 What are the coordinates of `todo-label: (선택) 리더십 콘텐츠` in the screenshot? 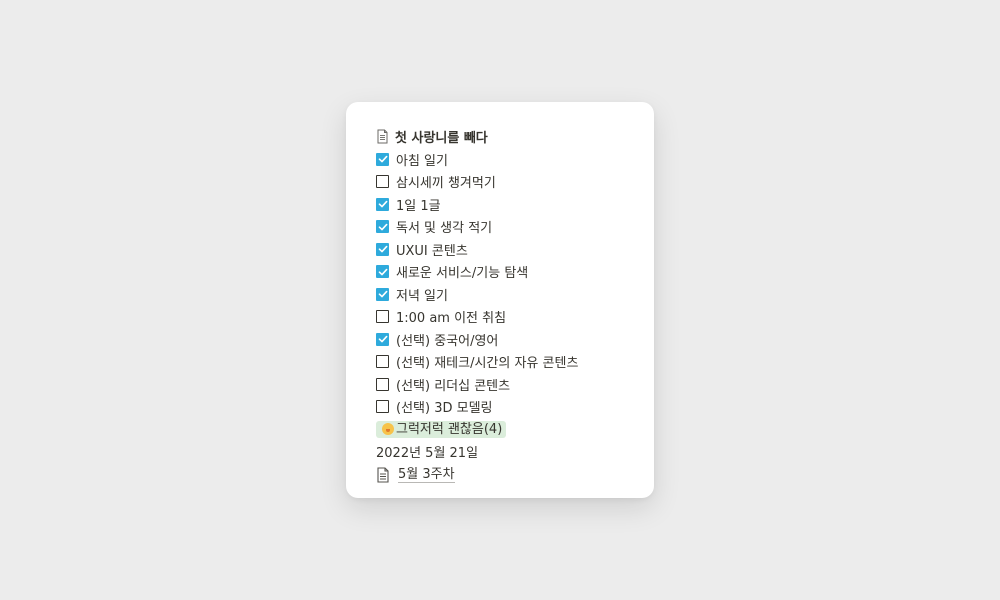 It's located at (453, 386).